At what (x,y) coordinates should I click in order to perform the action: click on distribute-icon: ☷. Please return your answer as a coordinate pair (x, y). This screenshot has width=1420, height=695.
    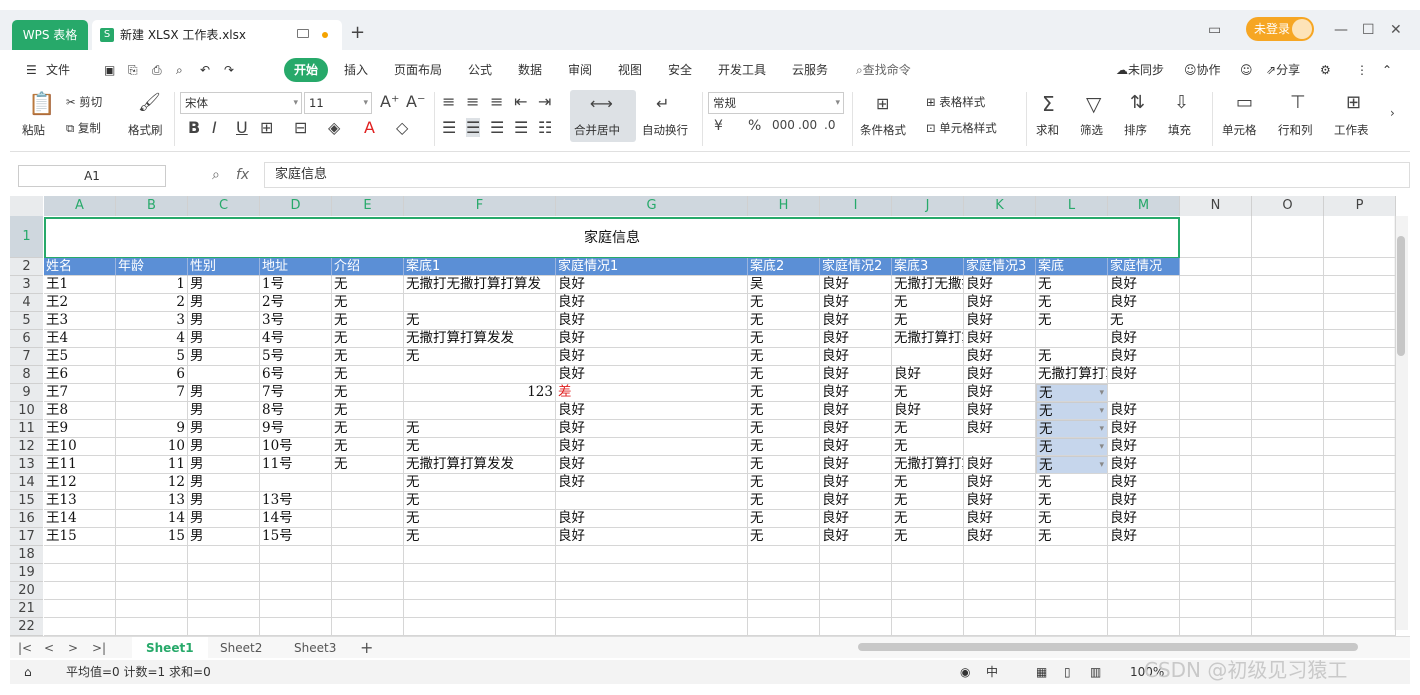
    Looking at the image, I should click on (545, 127).